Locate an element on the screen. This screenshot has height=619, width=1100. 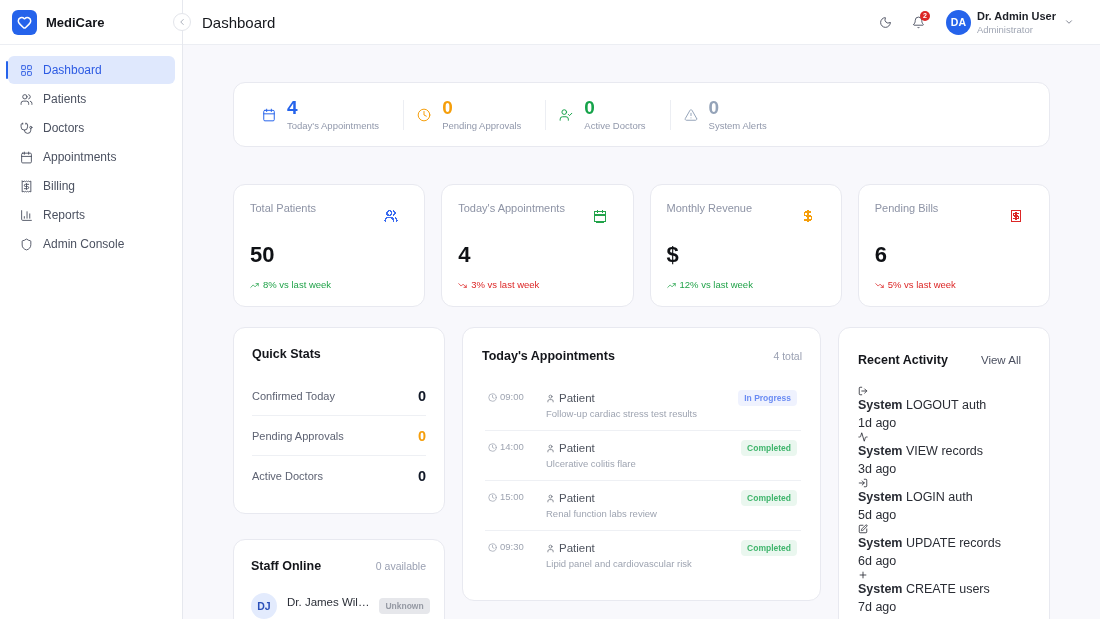
plus-icon is located at coordinates (863, 575).